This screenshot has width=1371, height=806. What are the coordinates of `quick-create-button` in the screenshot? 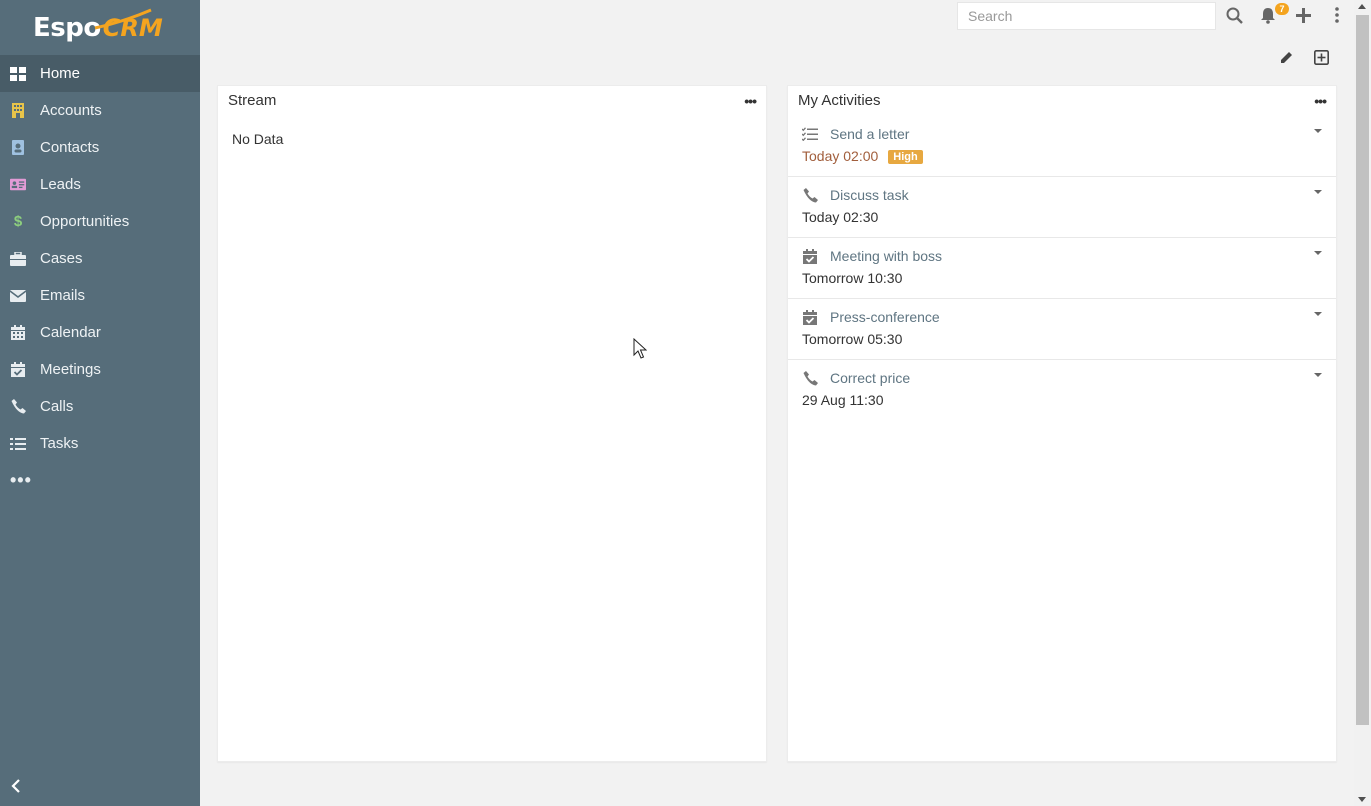 It's located at (1303, 15).